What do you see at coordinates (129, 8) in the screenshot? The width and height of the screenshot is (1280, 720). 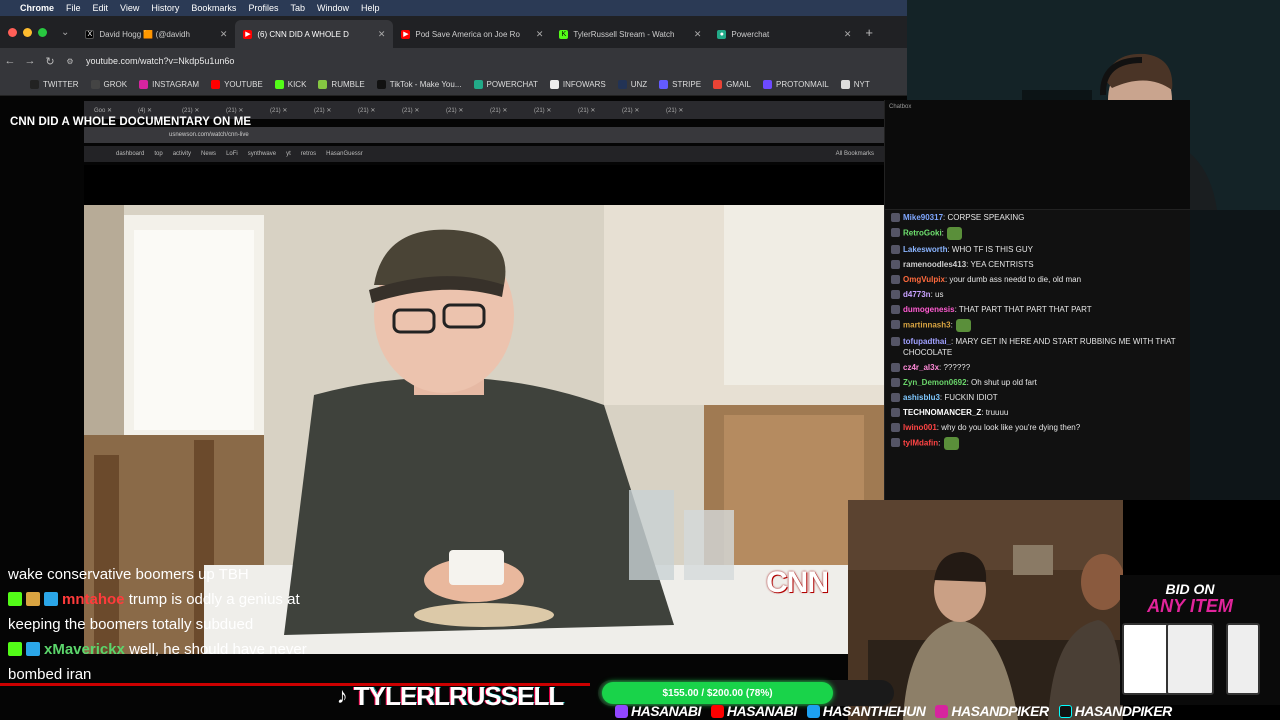 I see `menu-view: View` at bounding box center [129, 8].